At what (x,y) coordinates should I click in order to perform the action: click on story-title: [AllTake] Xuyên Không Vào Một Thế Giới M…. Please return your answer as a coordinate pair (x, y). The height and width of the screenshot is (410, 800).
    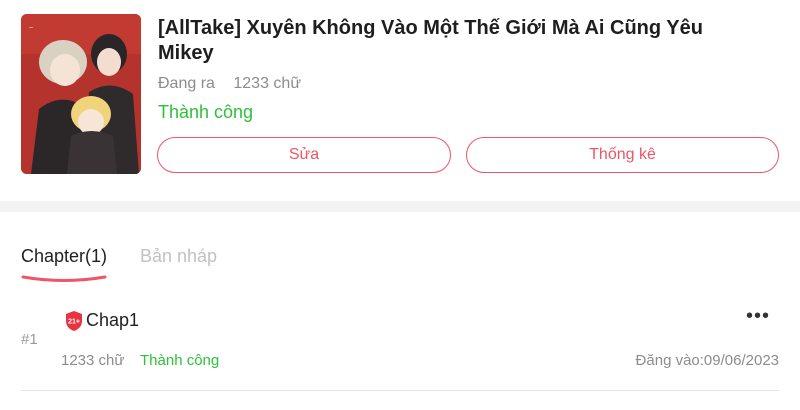
    Looking at the image, I should click on (430, 40).